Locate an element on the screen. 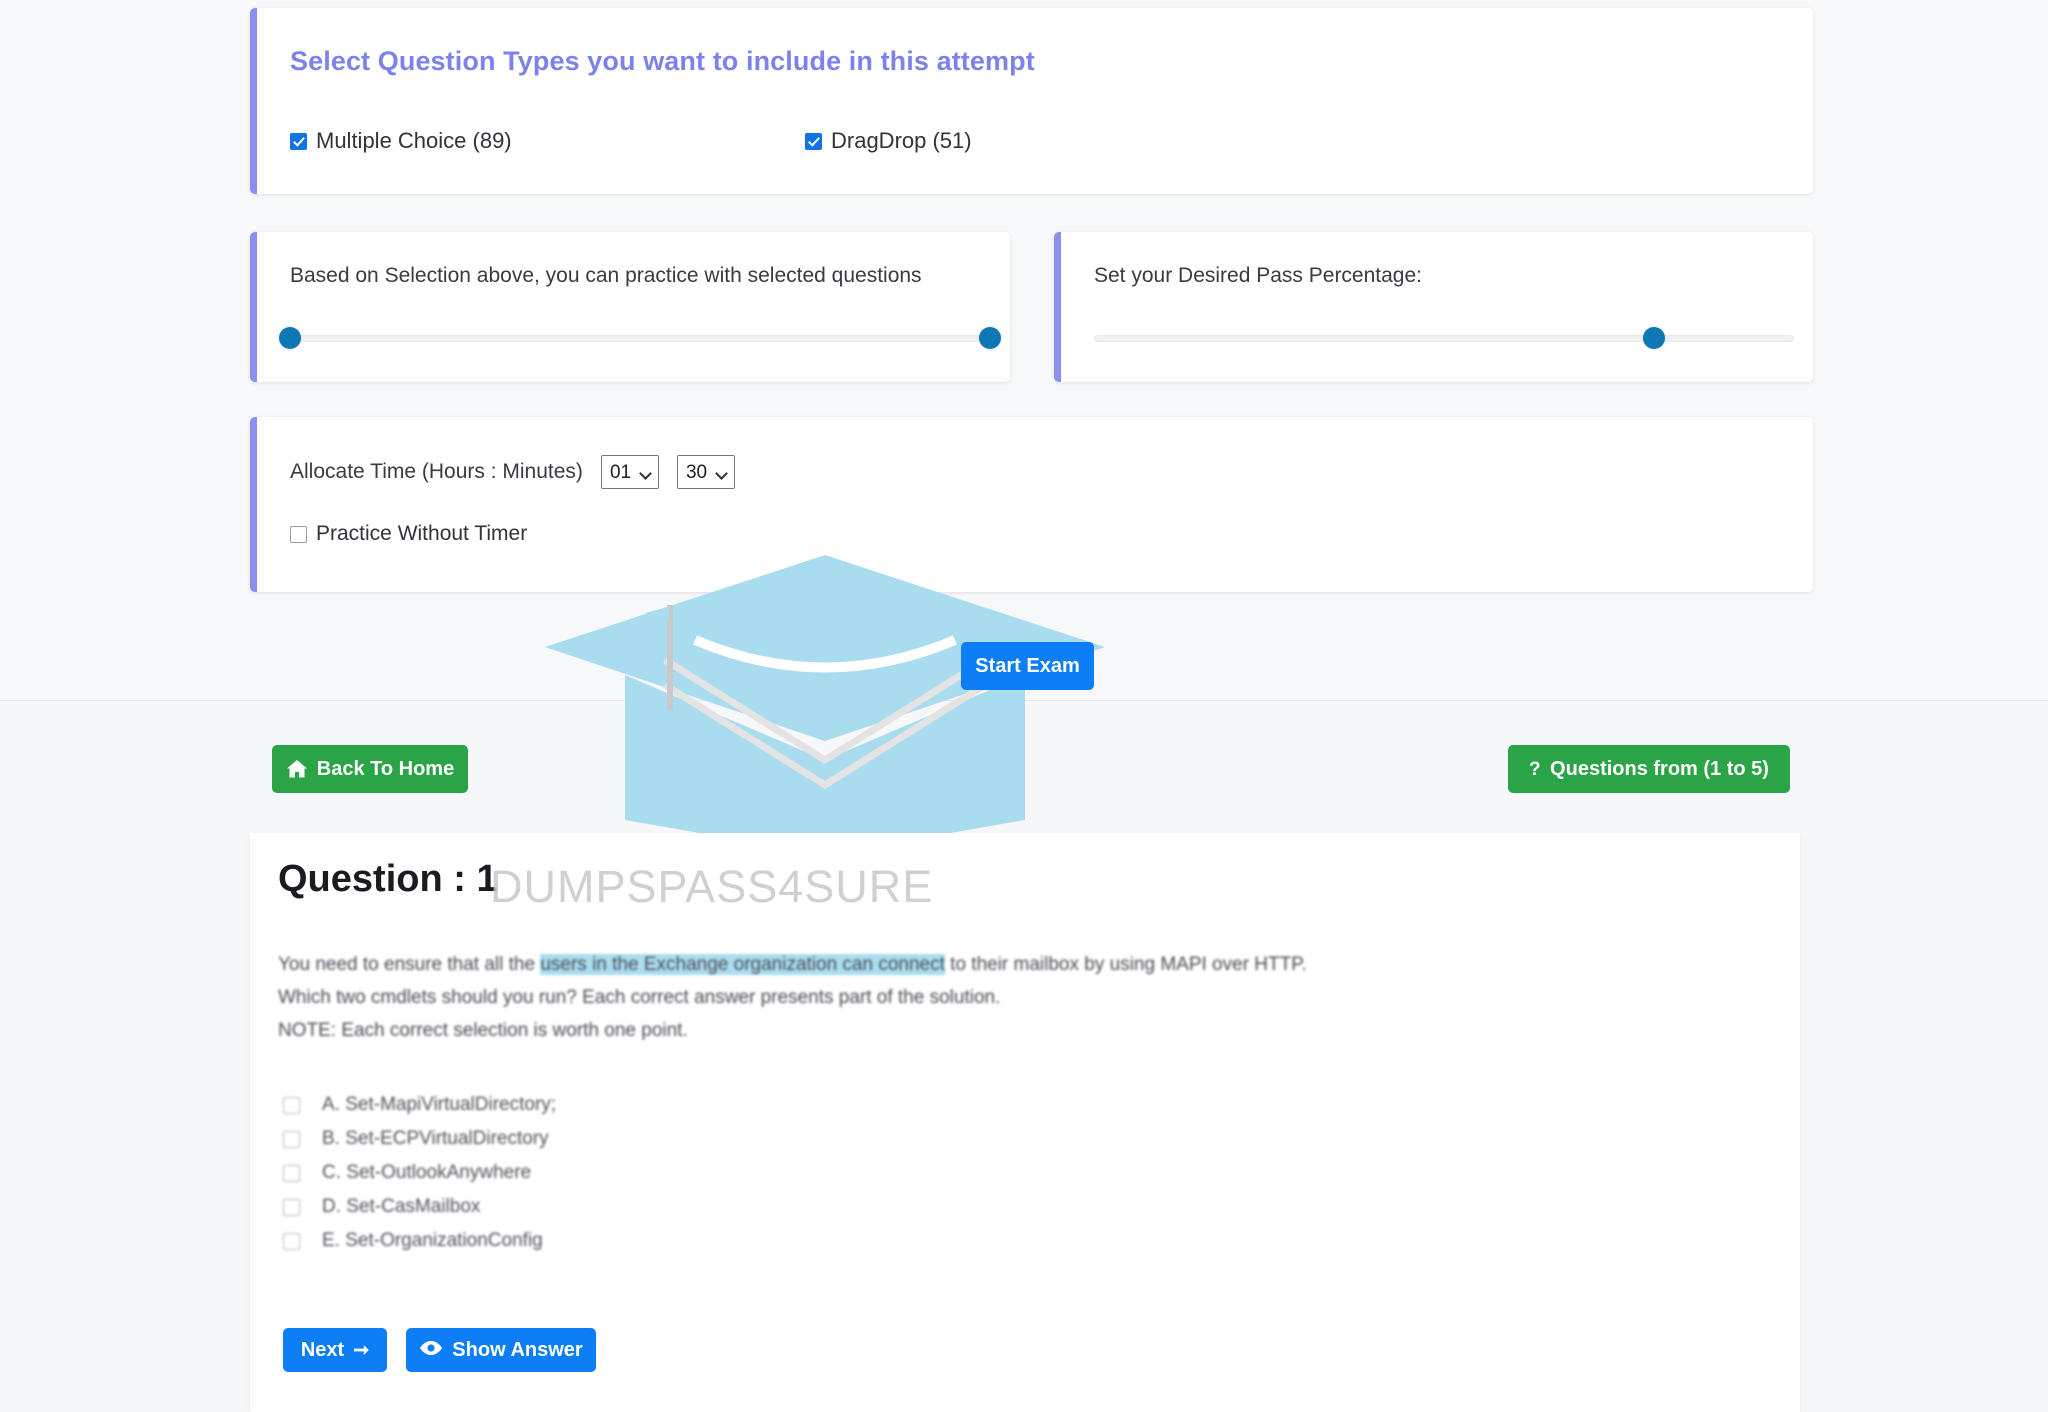 The height and width of the screenshot is (1412, 2048). question-mark-icon: ? is located at coordinates (1535, 769).